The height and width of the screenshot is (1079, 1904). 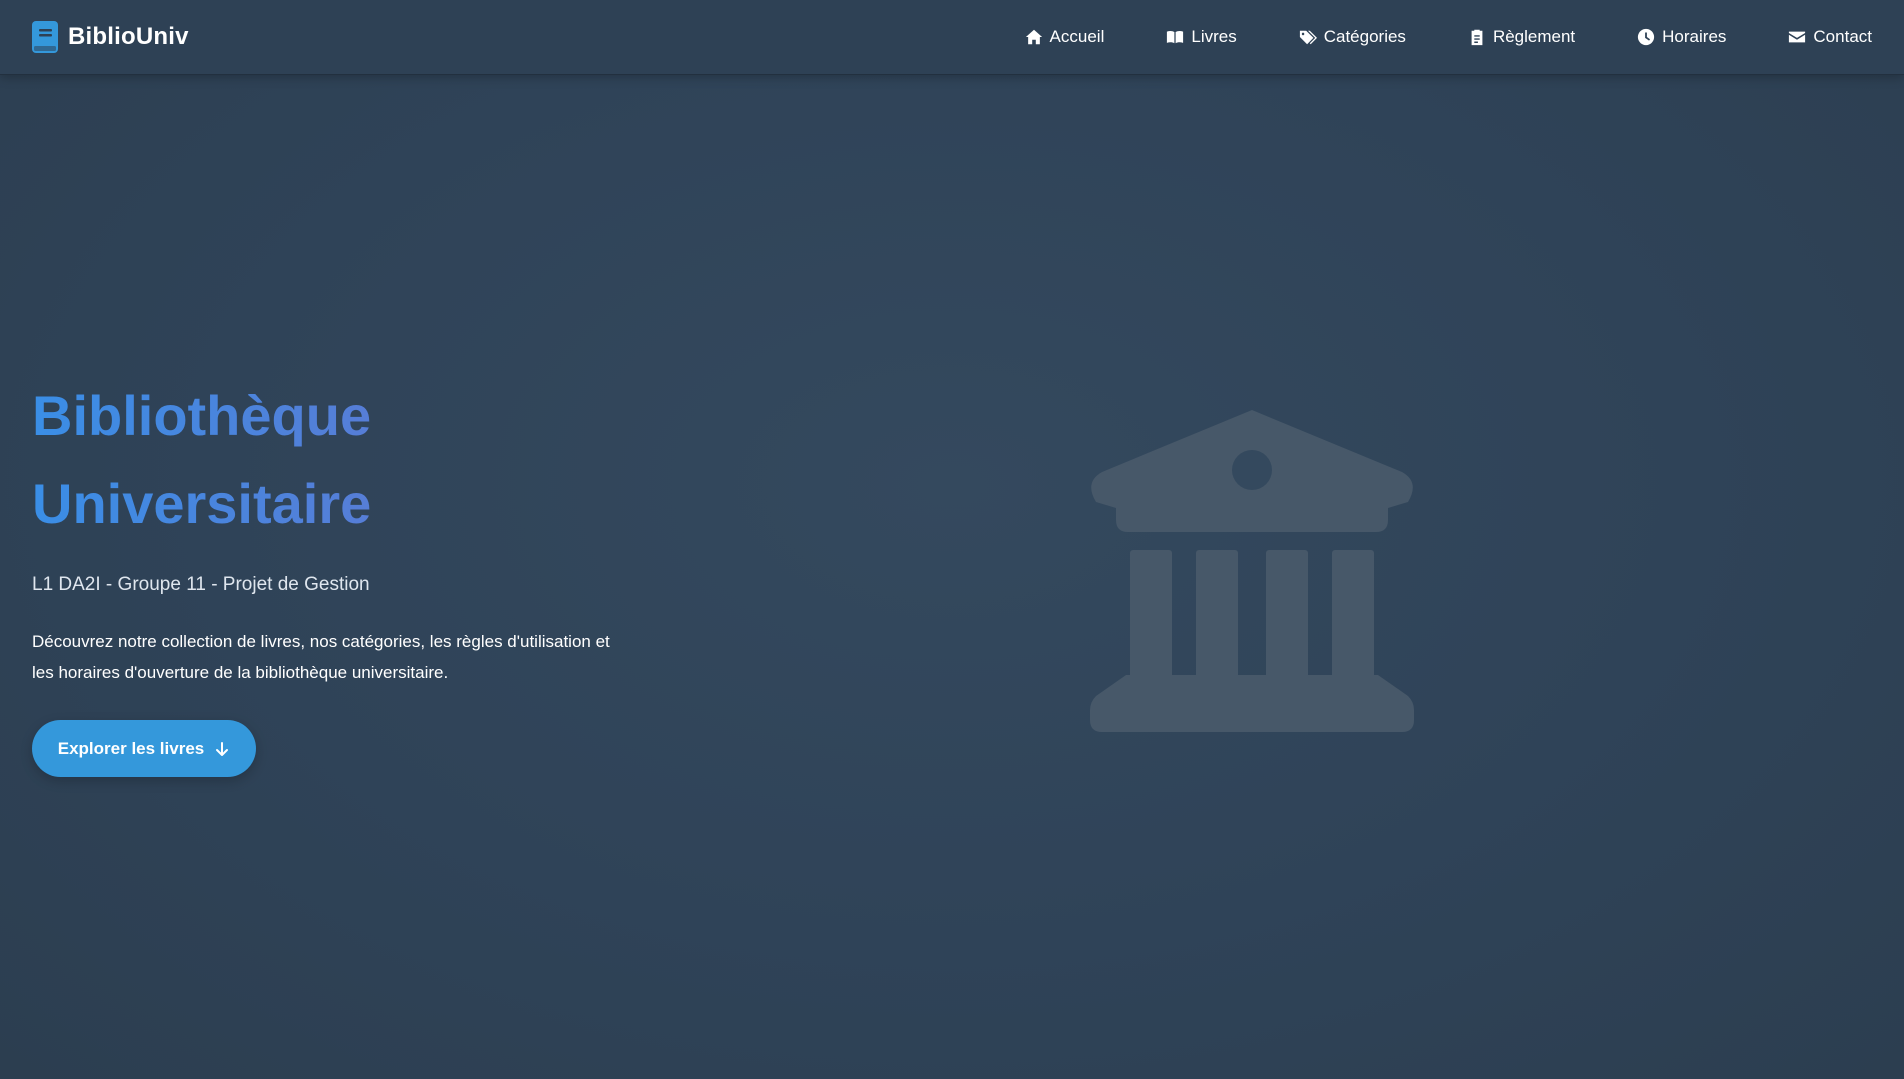 I want to click on open-book-icon, so click(x=1175, y=37).